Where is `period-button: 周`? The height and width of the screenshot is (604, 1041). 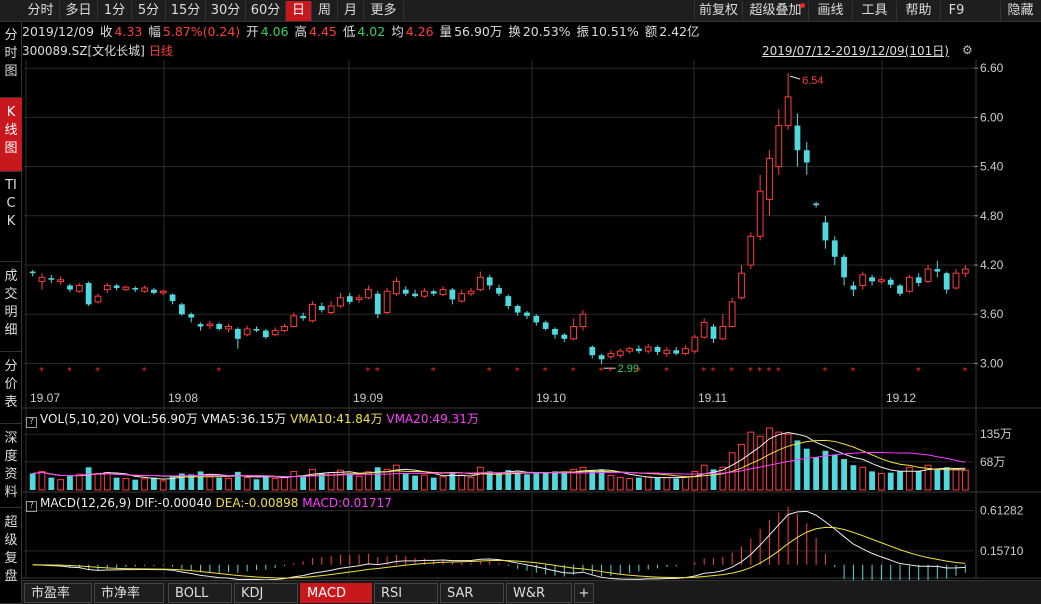 period-button: 周 is located at coordinates (325, 11).